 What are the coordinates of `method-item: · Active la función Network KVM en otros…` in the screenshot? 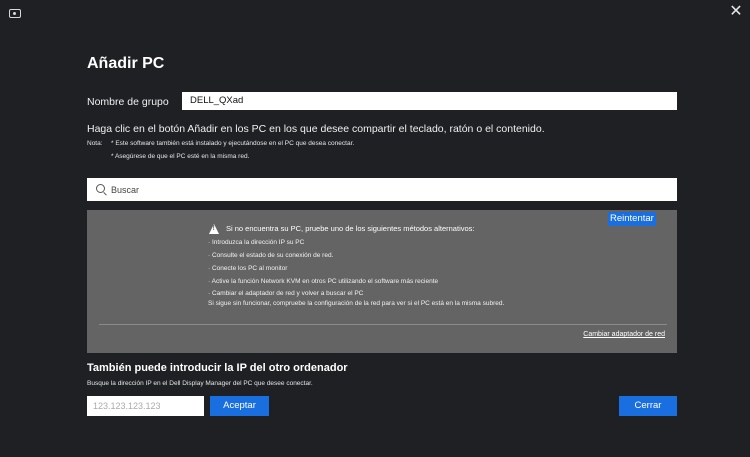 It's located at (323, 281).